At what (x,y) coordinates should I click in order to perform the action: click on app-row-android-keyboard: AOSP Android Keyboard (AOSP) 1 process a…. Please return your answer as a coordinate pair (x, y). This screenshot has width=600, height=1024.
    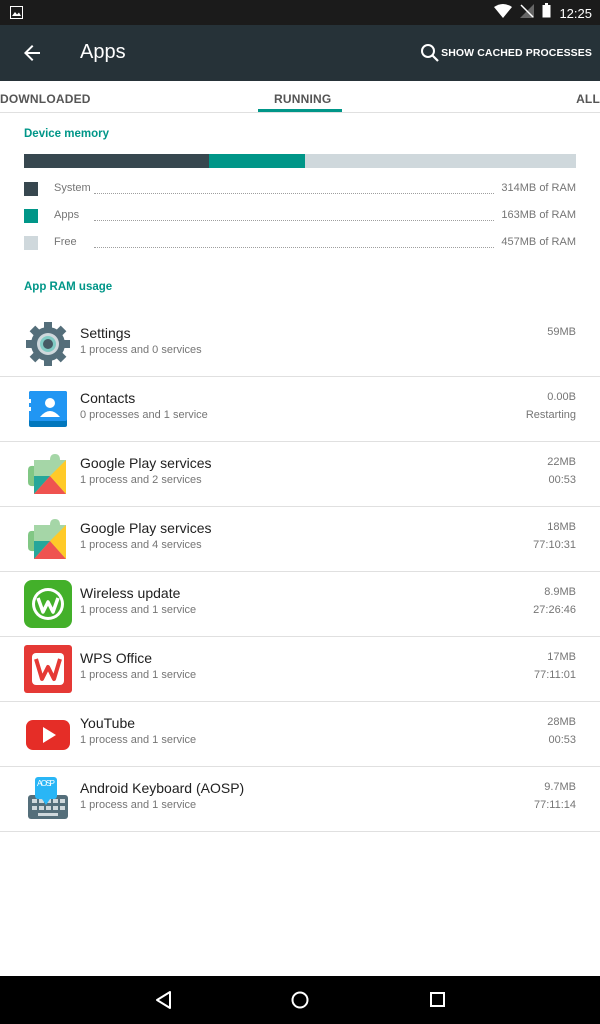
    Looking at the image, I should click on (300, 799).